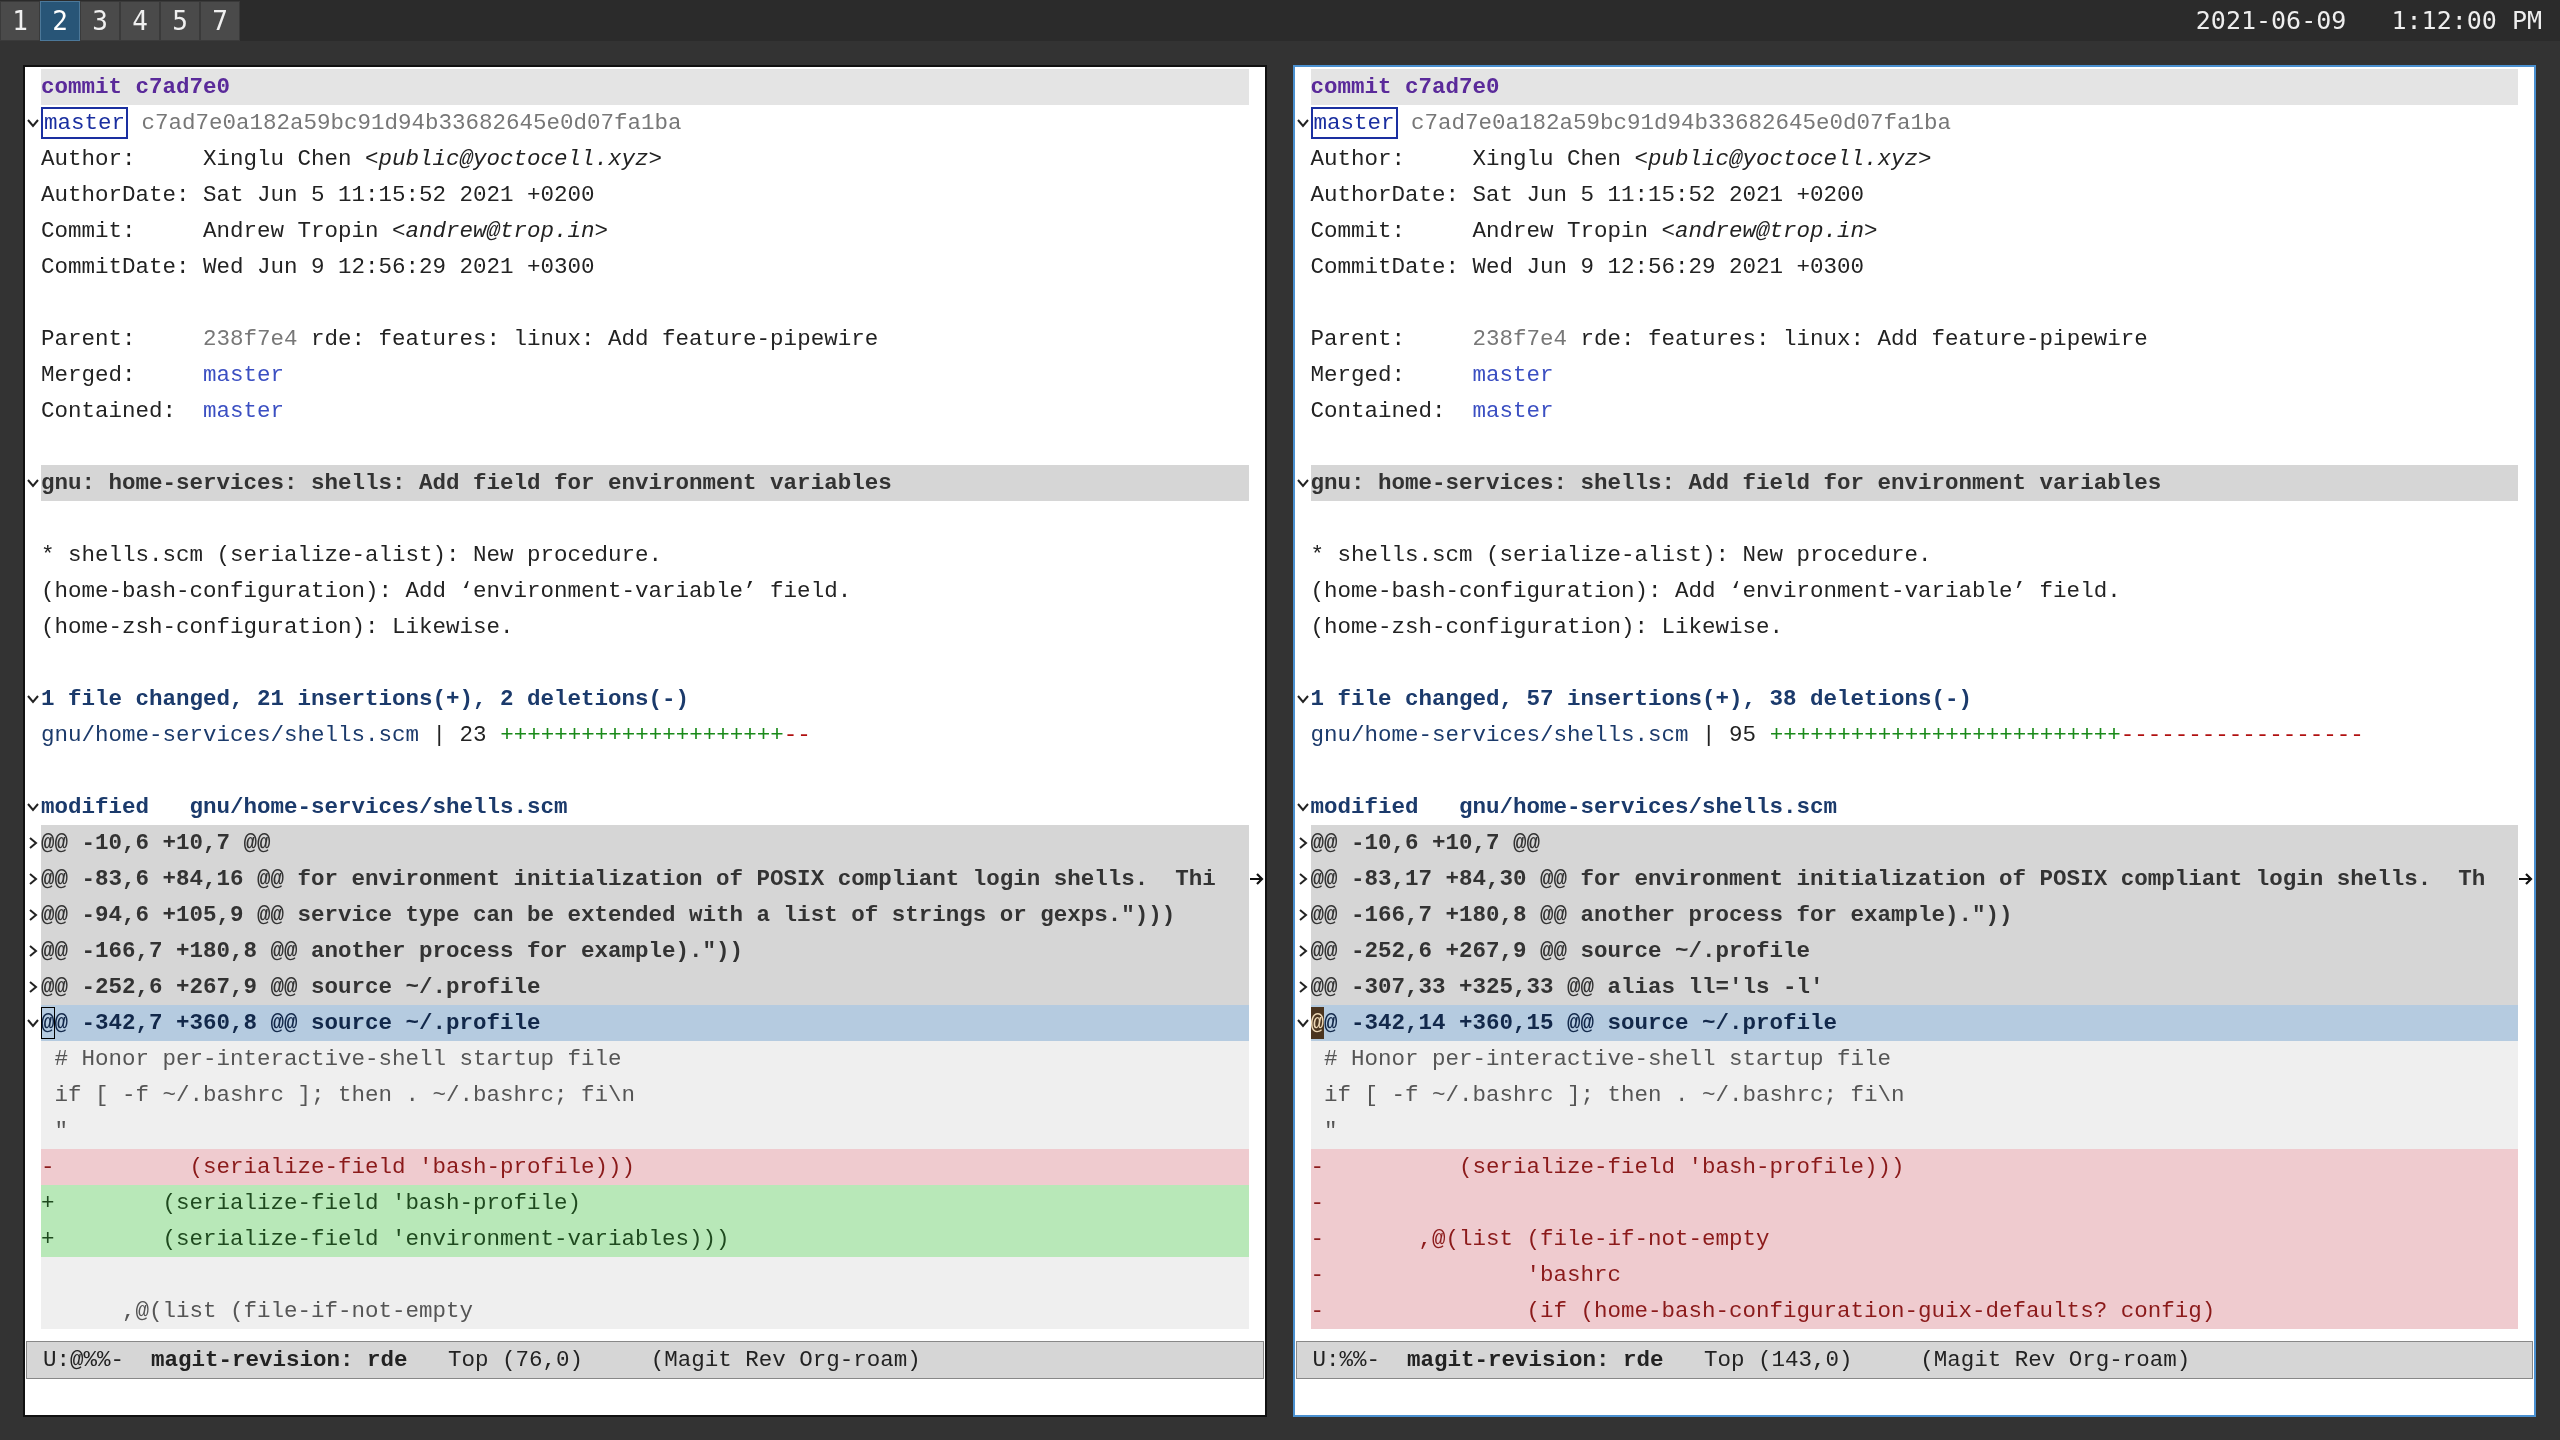 This screenshot has width=2560, height=1440. Describe the element at coordinates (645, 879) in the screenshot. I see `hunk-header: @@ -83,6 +84,16 @@ for environment initialization of POSIX compliant login shells. Thi` at that location.